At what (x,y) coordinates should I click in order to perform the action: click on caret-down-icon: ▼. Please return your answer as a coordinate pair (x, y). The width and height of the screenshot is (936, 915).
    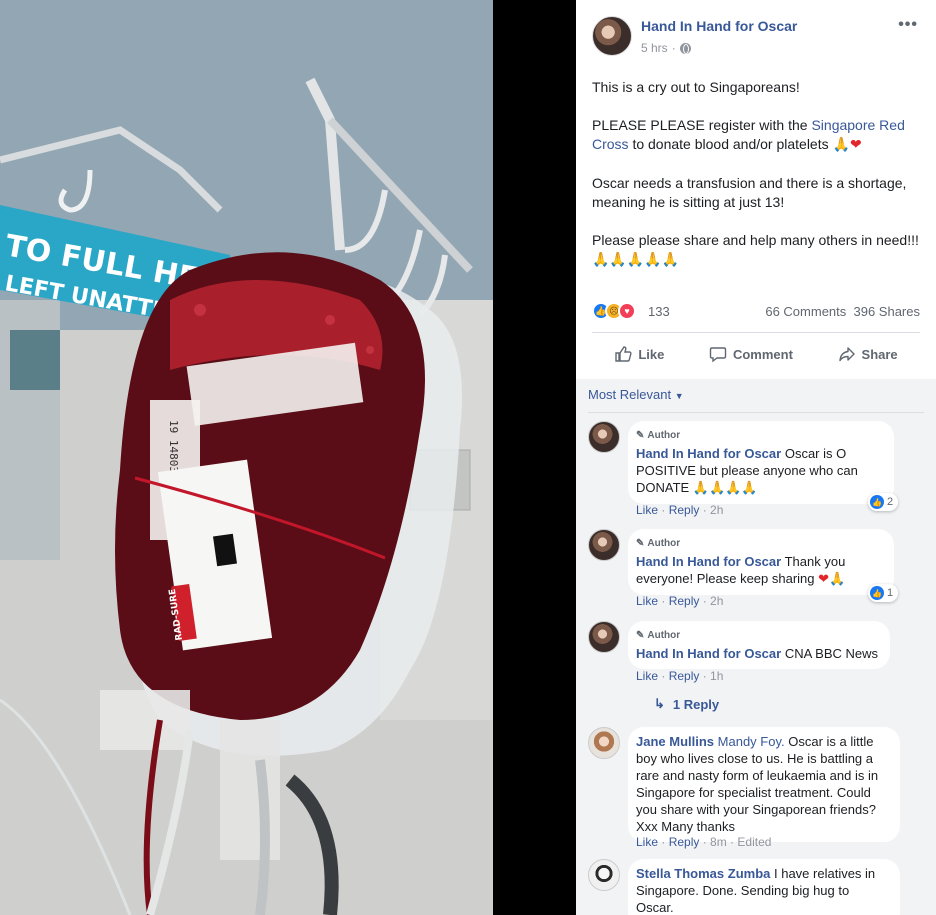
    Looking at the image, I should click on (679, 396).